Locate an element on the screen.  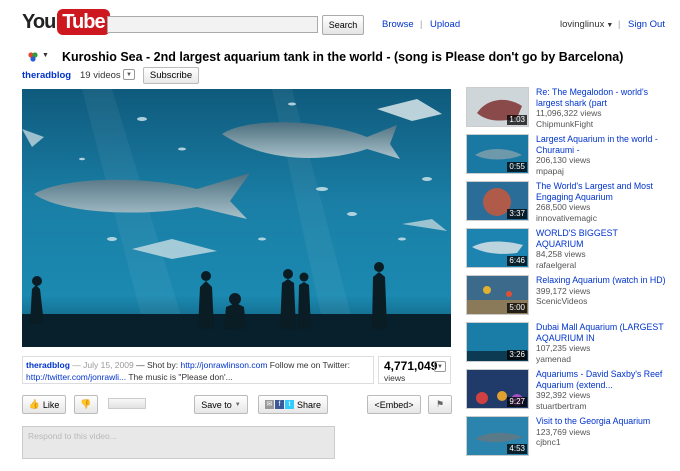
video-thumbnail: 5:00 is located at coordinates (497, 295).